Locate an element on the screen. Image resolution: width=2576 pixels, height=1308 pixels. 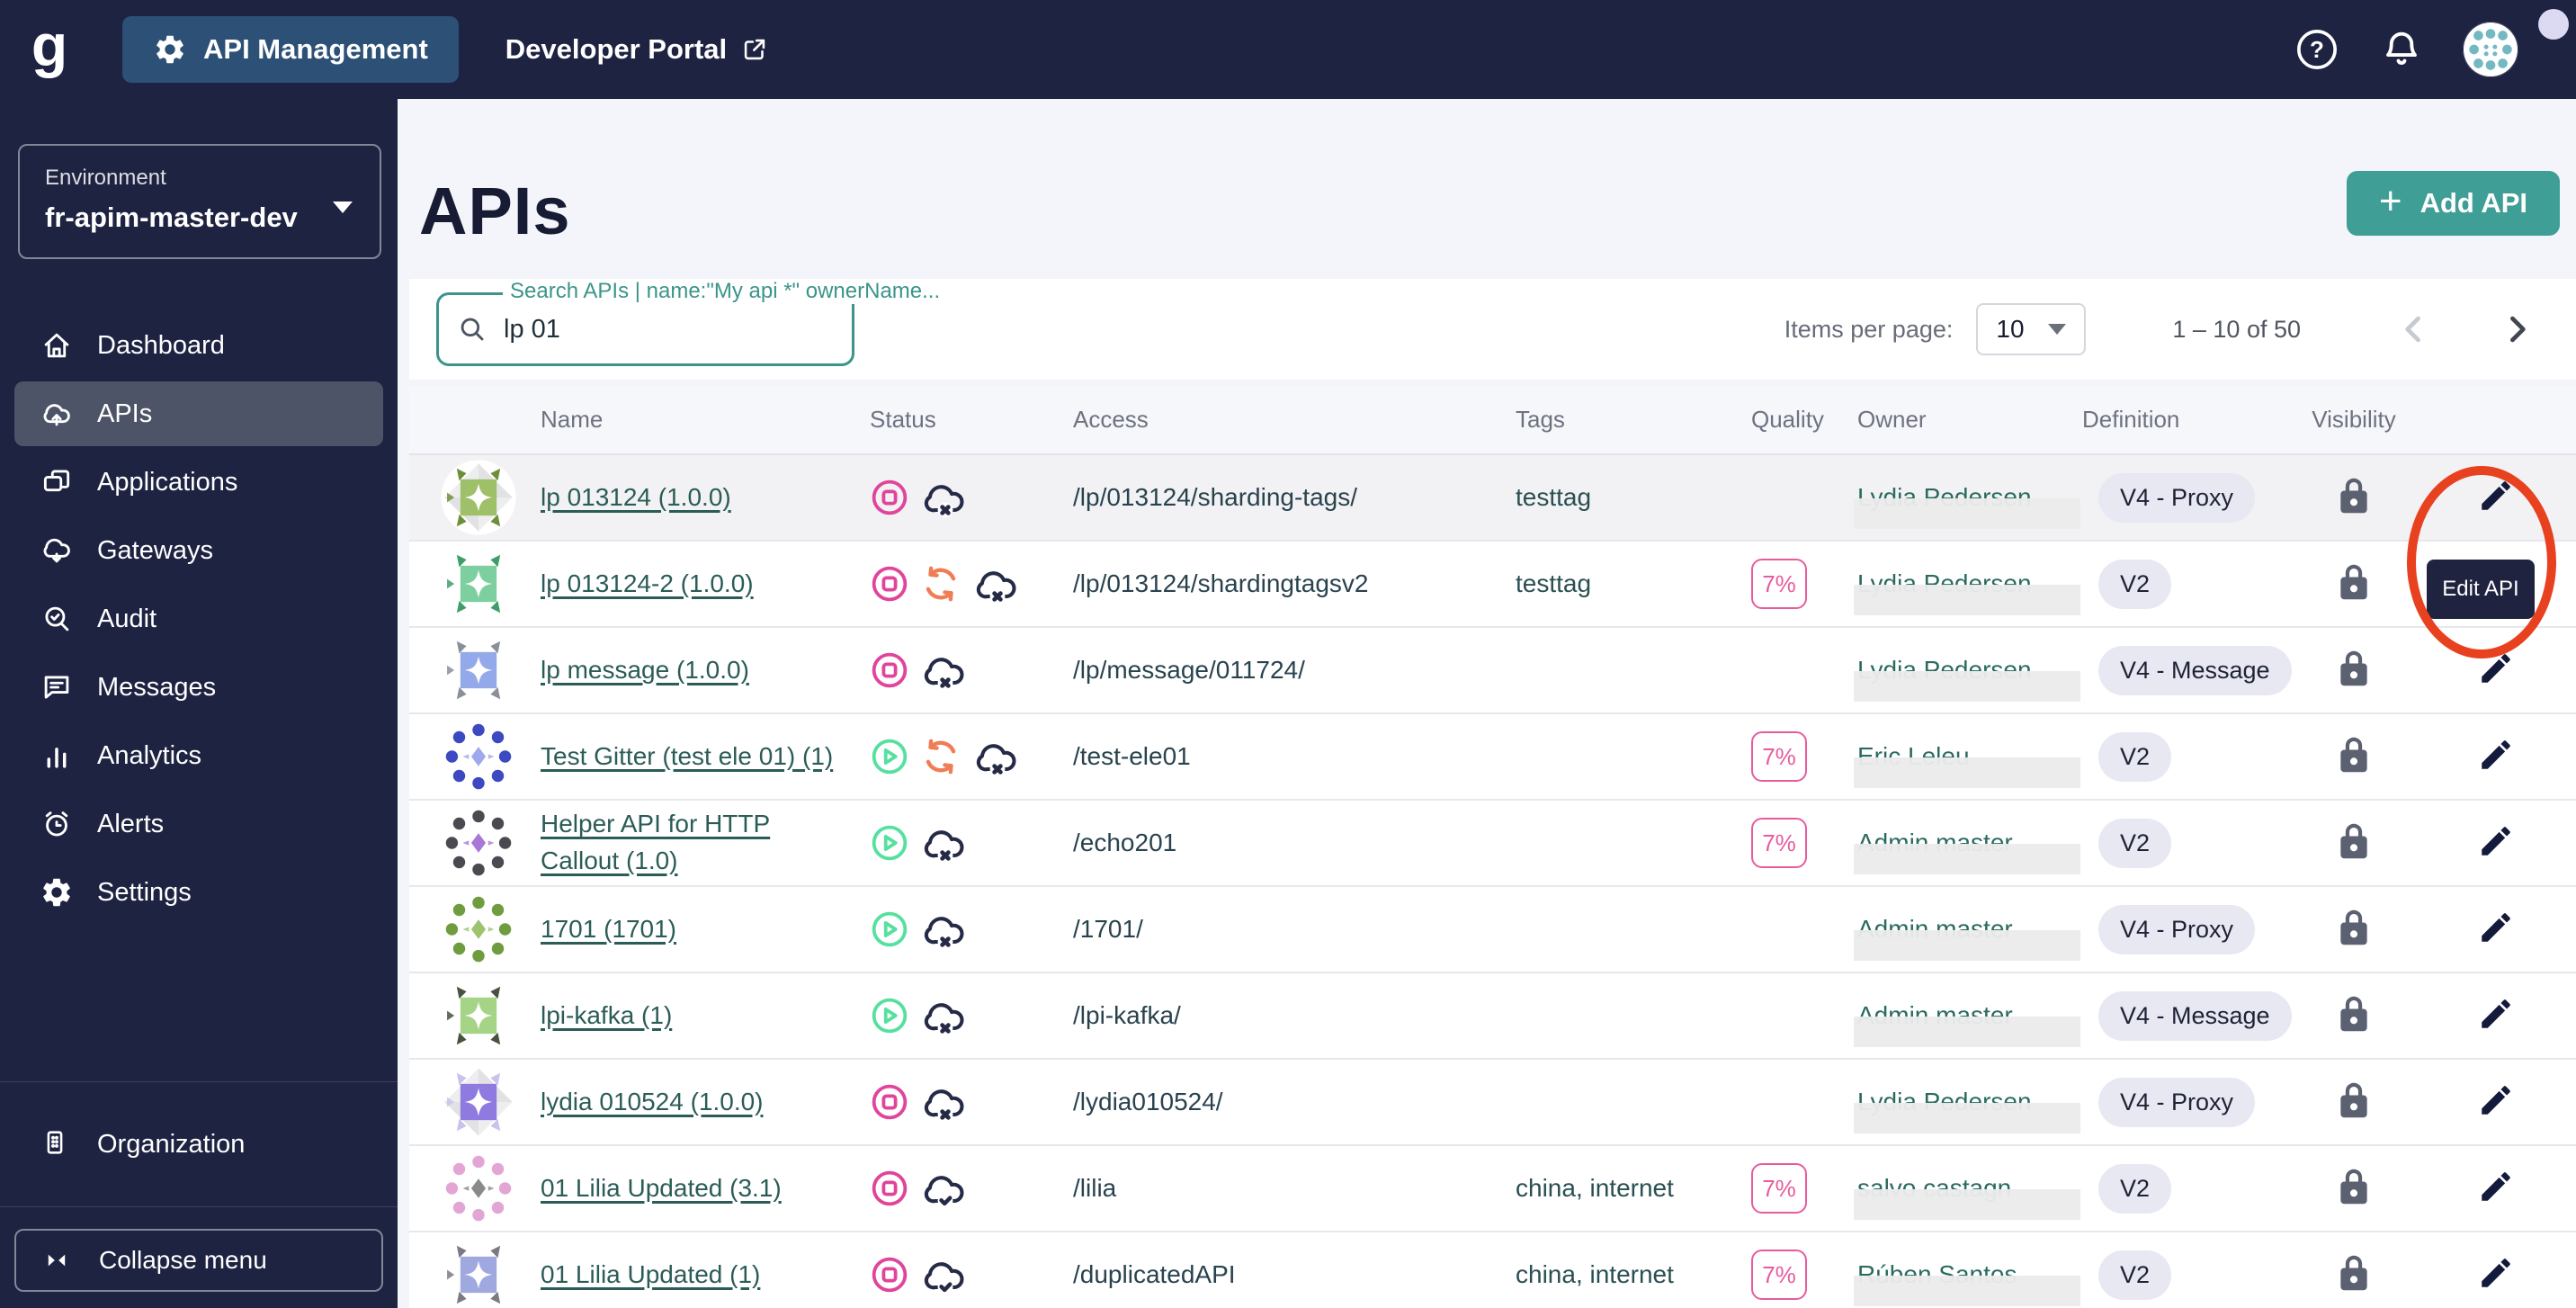
api-name-link: lp message (1.0.0) is located at coordinates (654, 670).